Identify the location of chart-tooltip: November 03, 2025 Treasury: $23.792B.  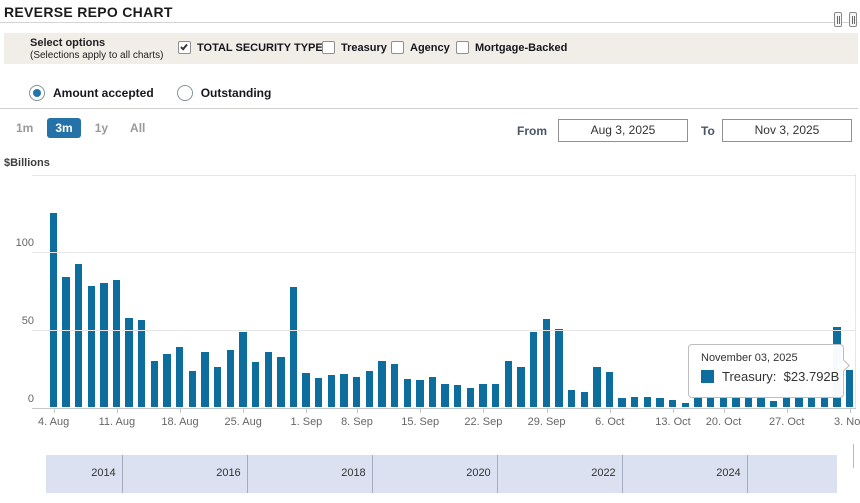
(769, 371).